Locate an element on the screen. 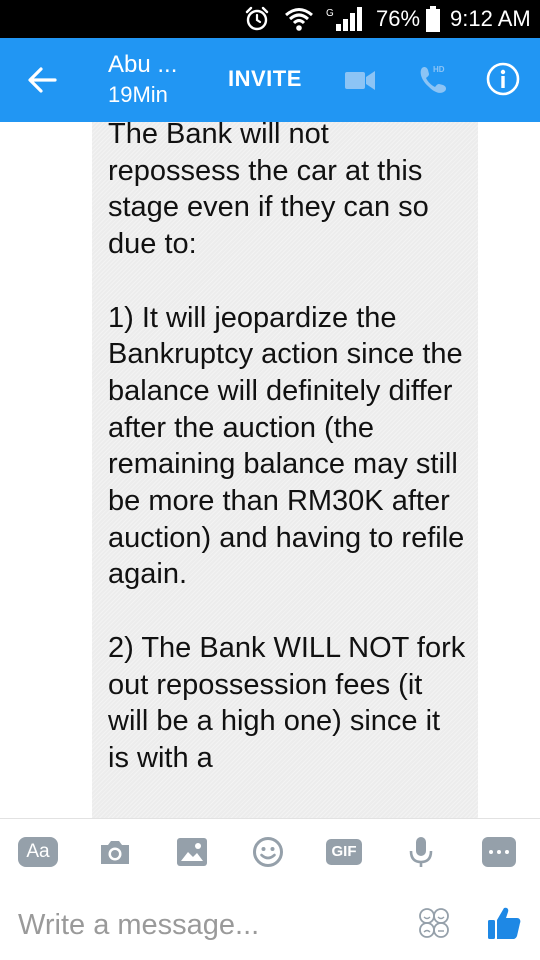  emoji-button is located at coordinates (268, 852).